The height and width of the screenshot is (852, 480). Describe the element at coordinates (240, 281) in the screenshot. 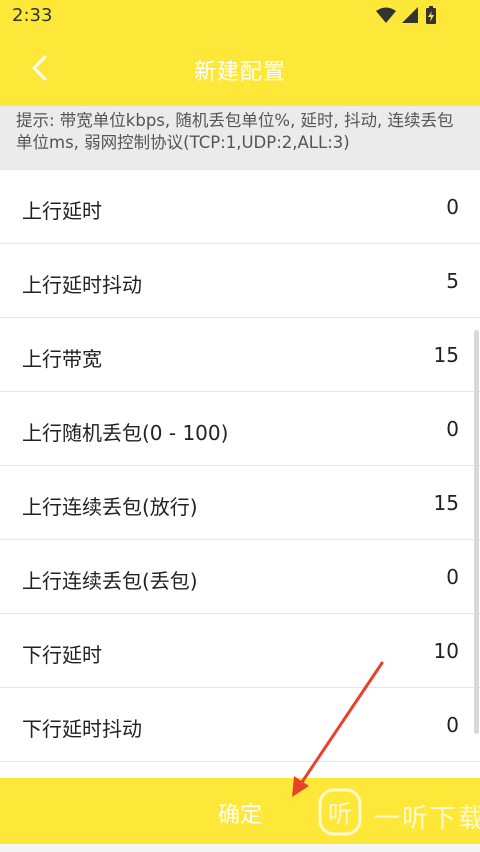

I see `setting-row-uplink-jitter: 上行延时抖动 5` at that location.